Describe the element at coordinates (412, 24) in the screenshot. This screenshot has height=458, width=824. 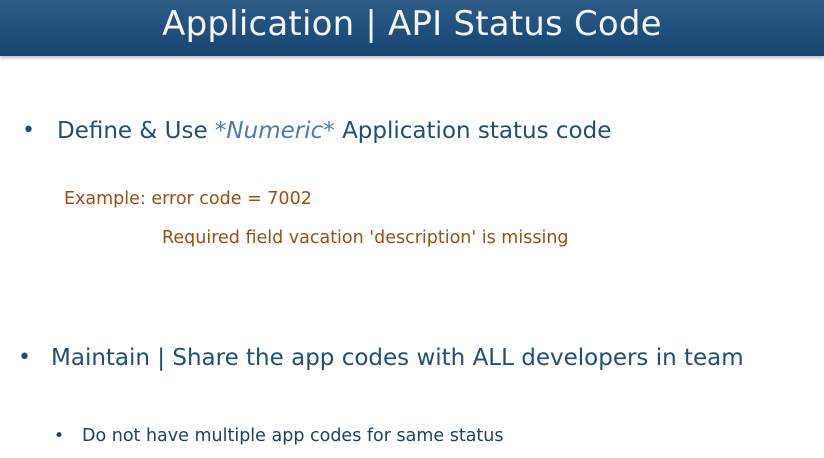
I see `slide-title: Application | API Status Code` at that location.